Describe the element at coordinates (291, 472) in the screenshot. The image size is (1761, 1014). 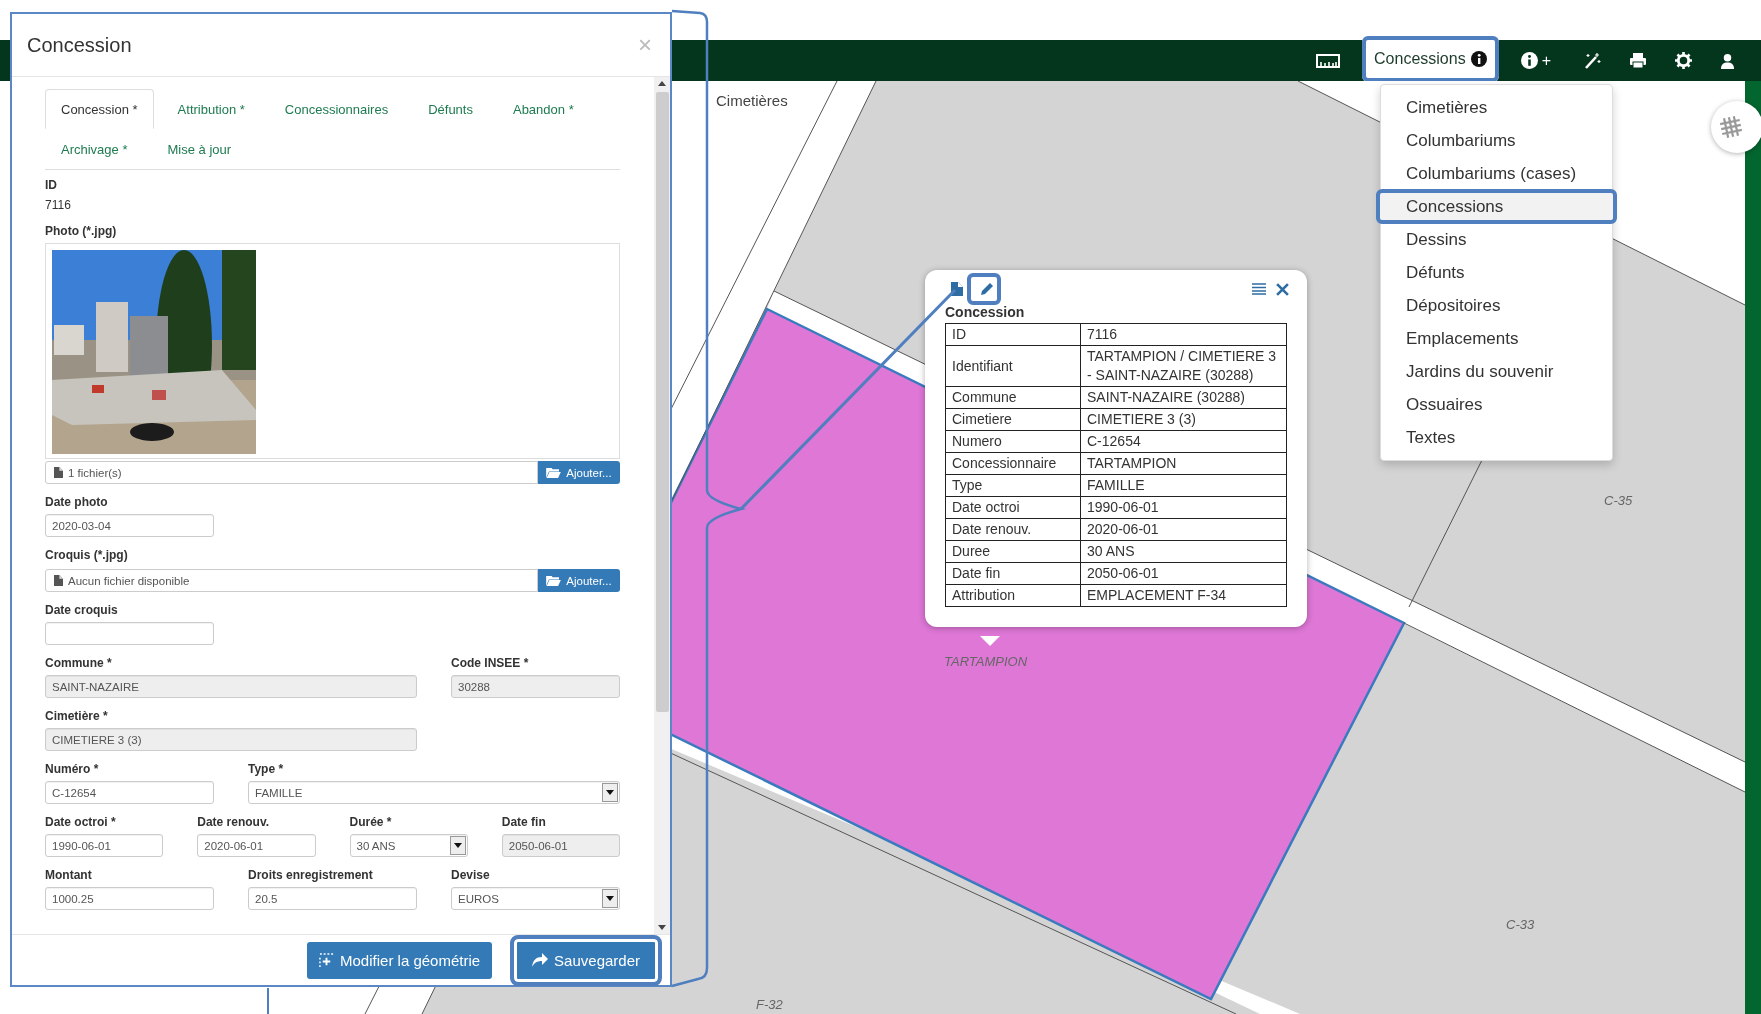
I see `file-field: 1 fichier(s)` at that location.